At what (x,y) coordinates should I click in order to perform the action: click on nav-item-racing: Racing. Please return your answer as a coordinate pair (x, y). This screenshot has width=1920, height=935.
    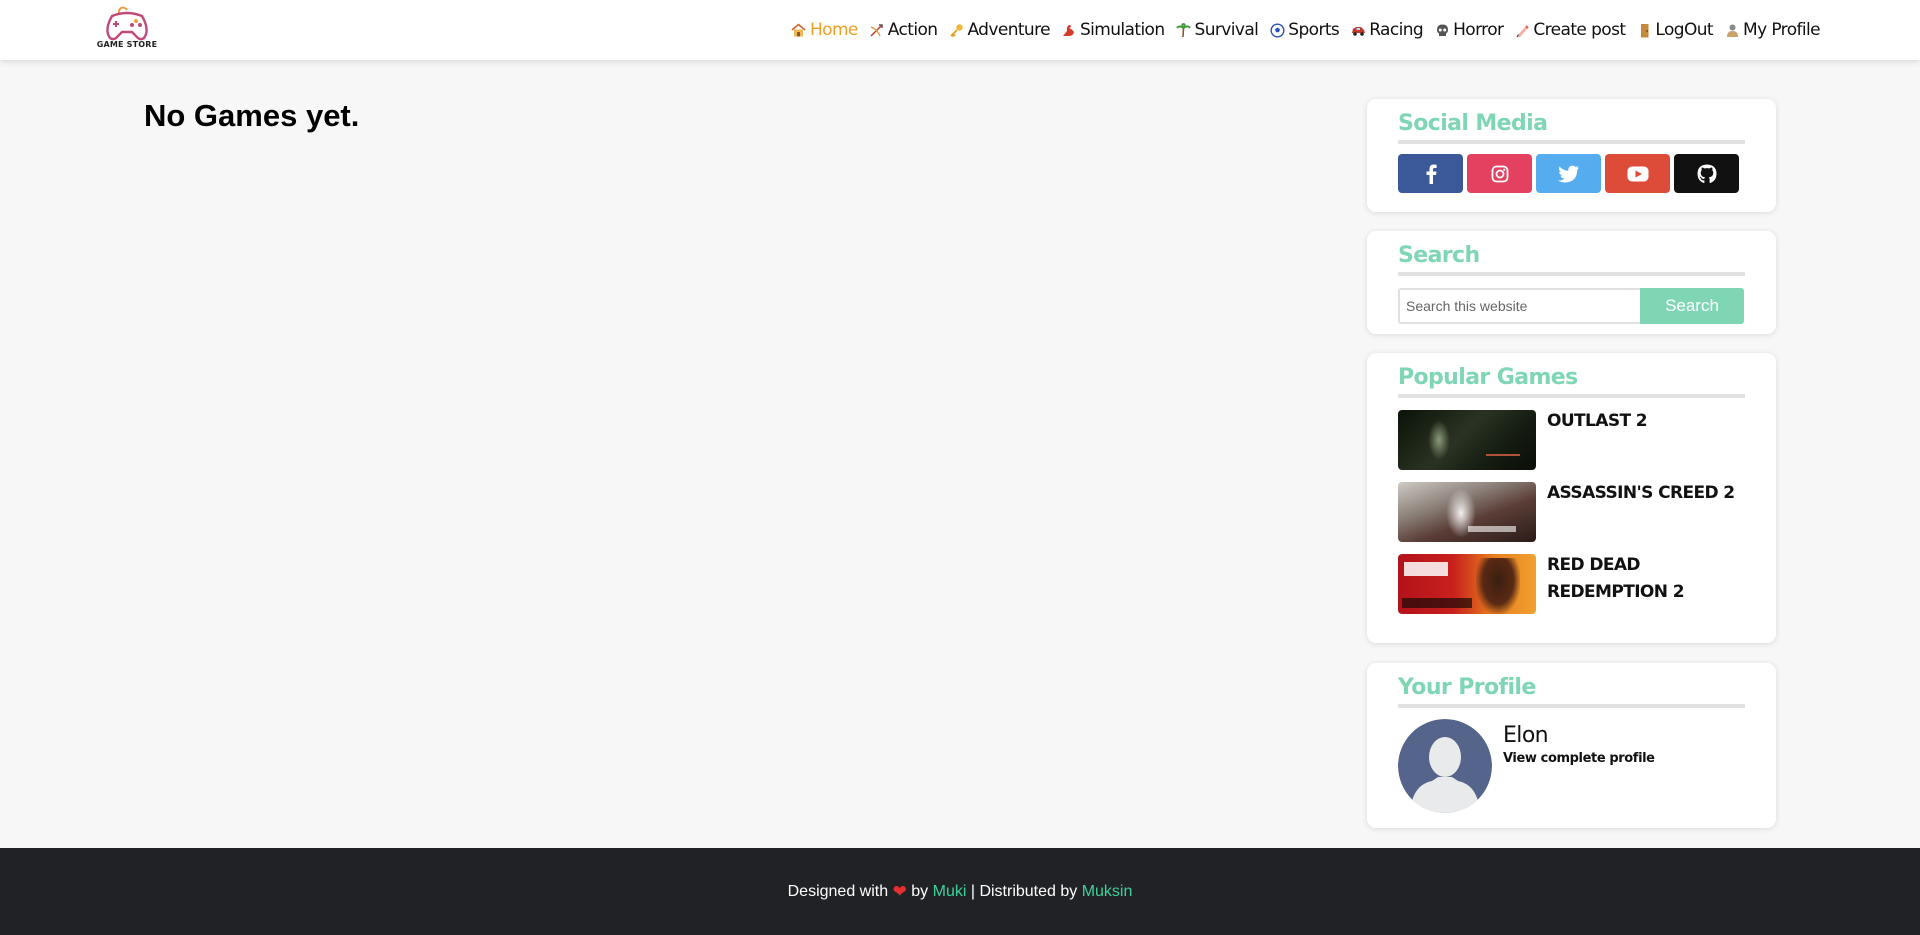
    Looking at the image, I should click on (1387, 30).